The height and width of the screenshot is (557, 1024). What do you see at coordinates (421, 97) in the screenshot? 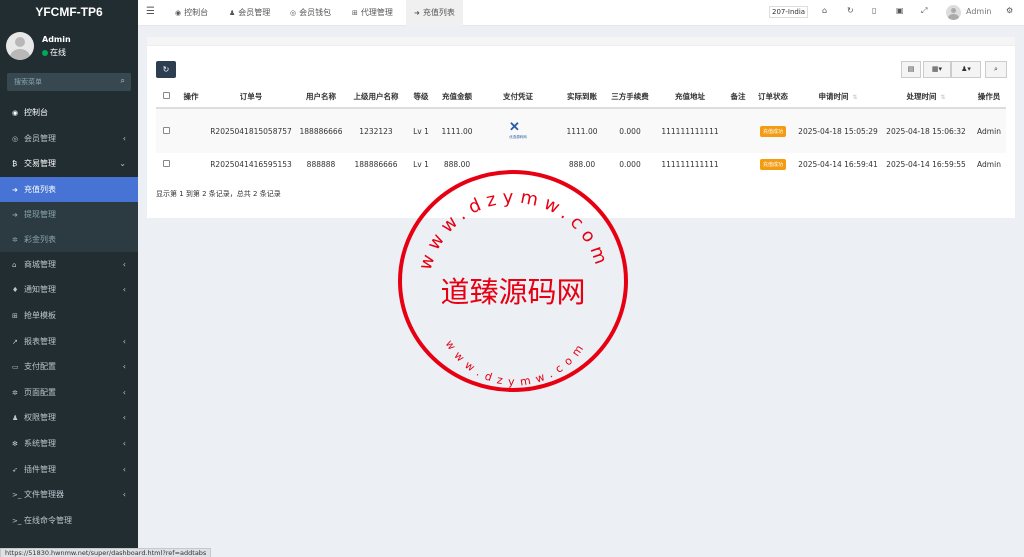
I see `col-level: 等级` at bounding box center [421, 97].